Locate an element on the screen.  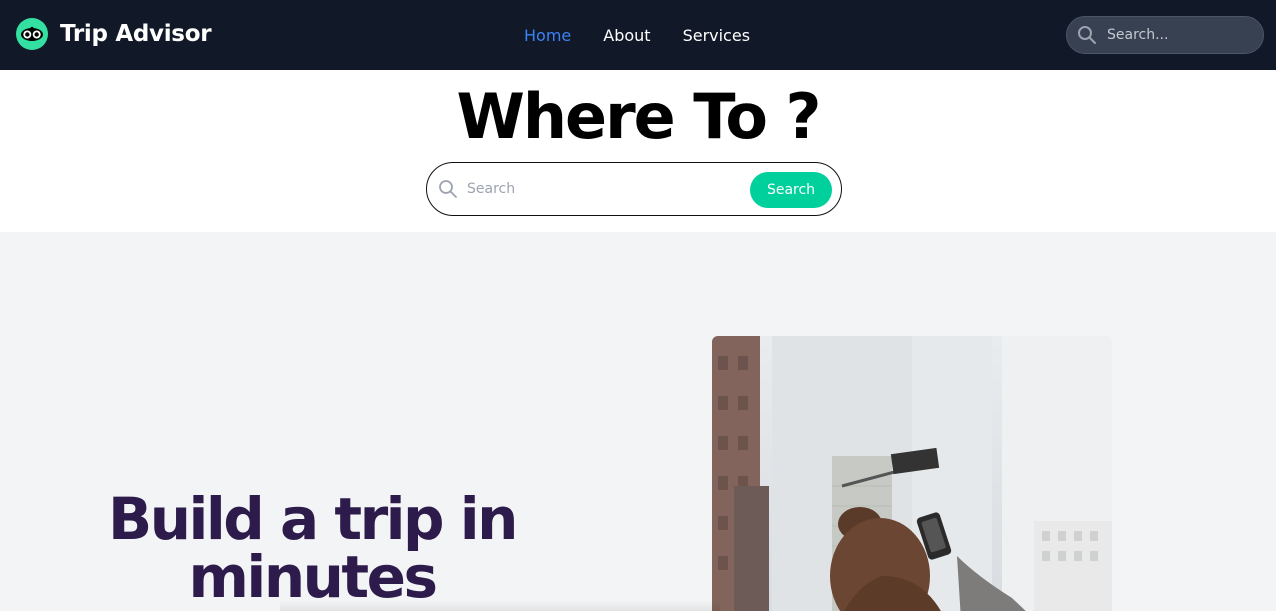
nav-link-home: Home is located at coordinates (547, 35).